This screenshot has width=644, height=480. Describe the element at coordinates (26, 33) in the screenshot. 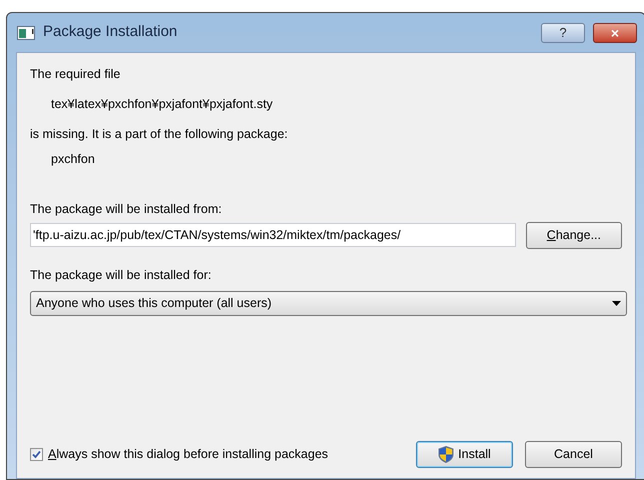

I see `app-icon` at that location.